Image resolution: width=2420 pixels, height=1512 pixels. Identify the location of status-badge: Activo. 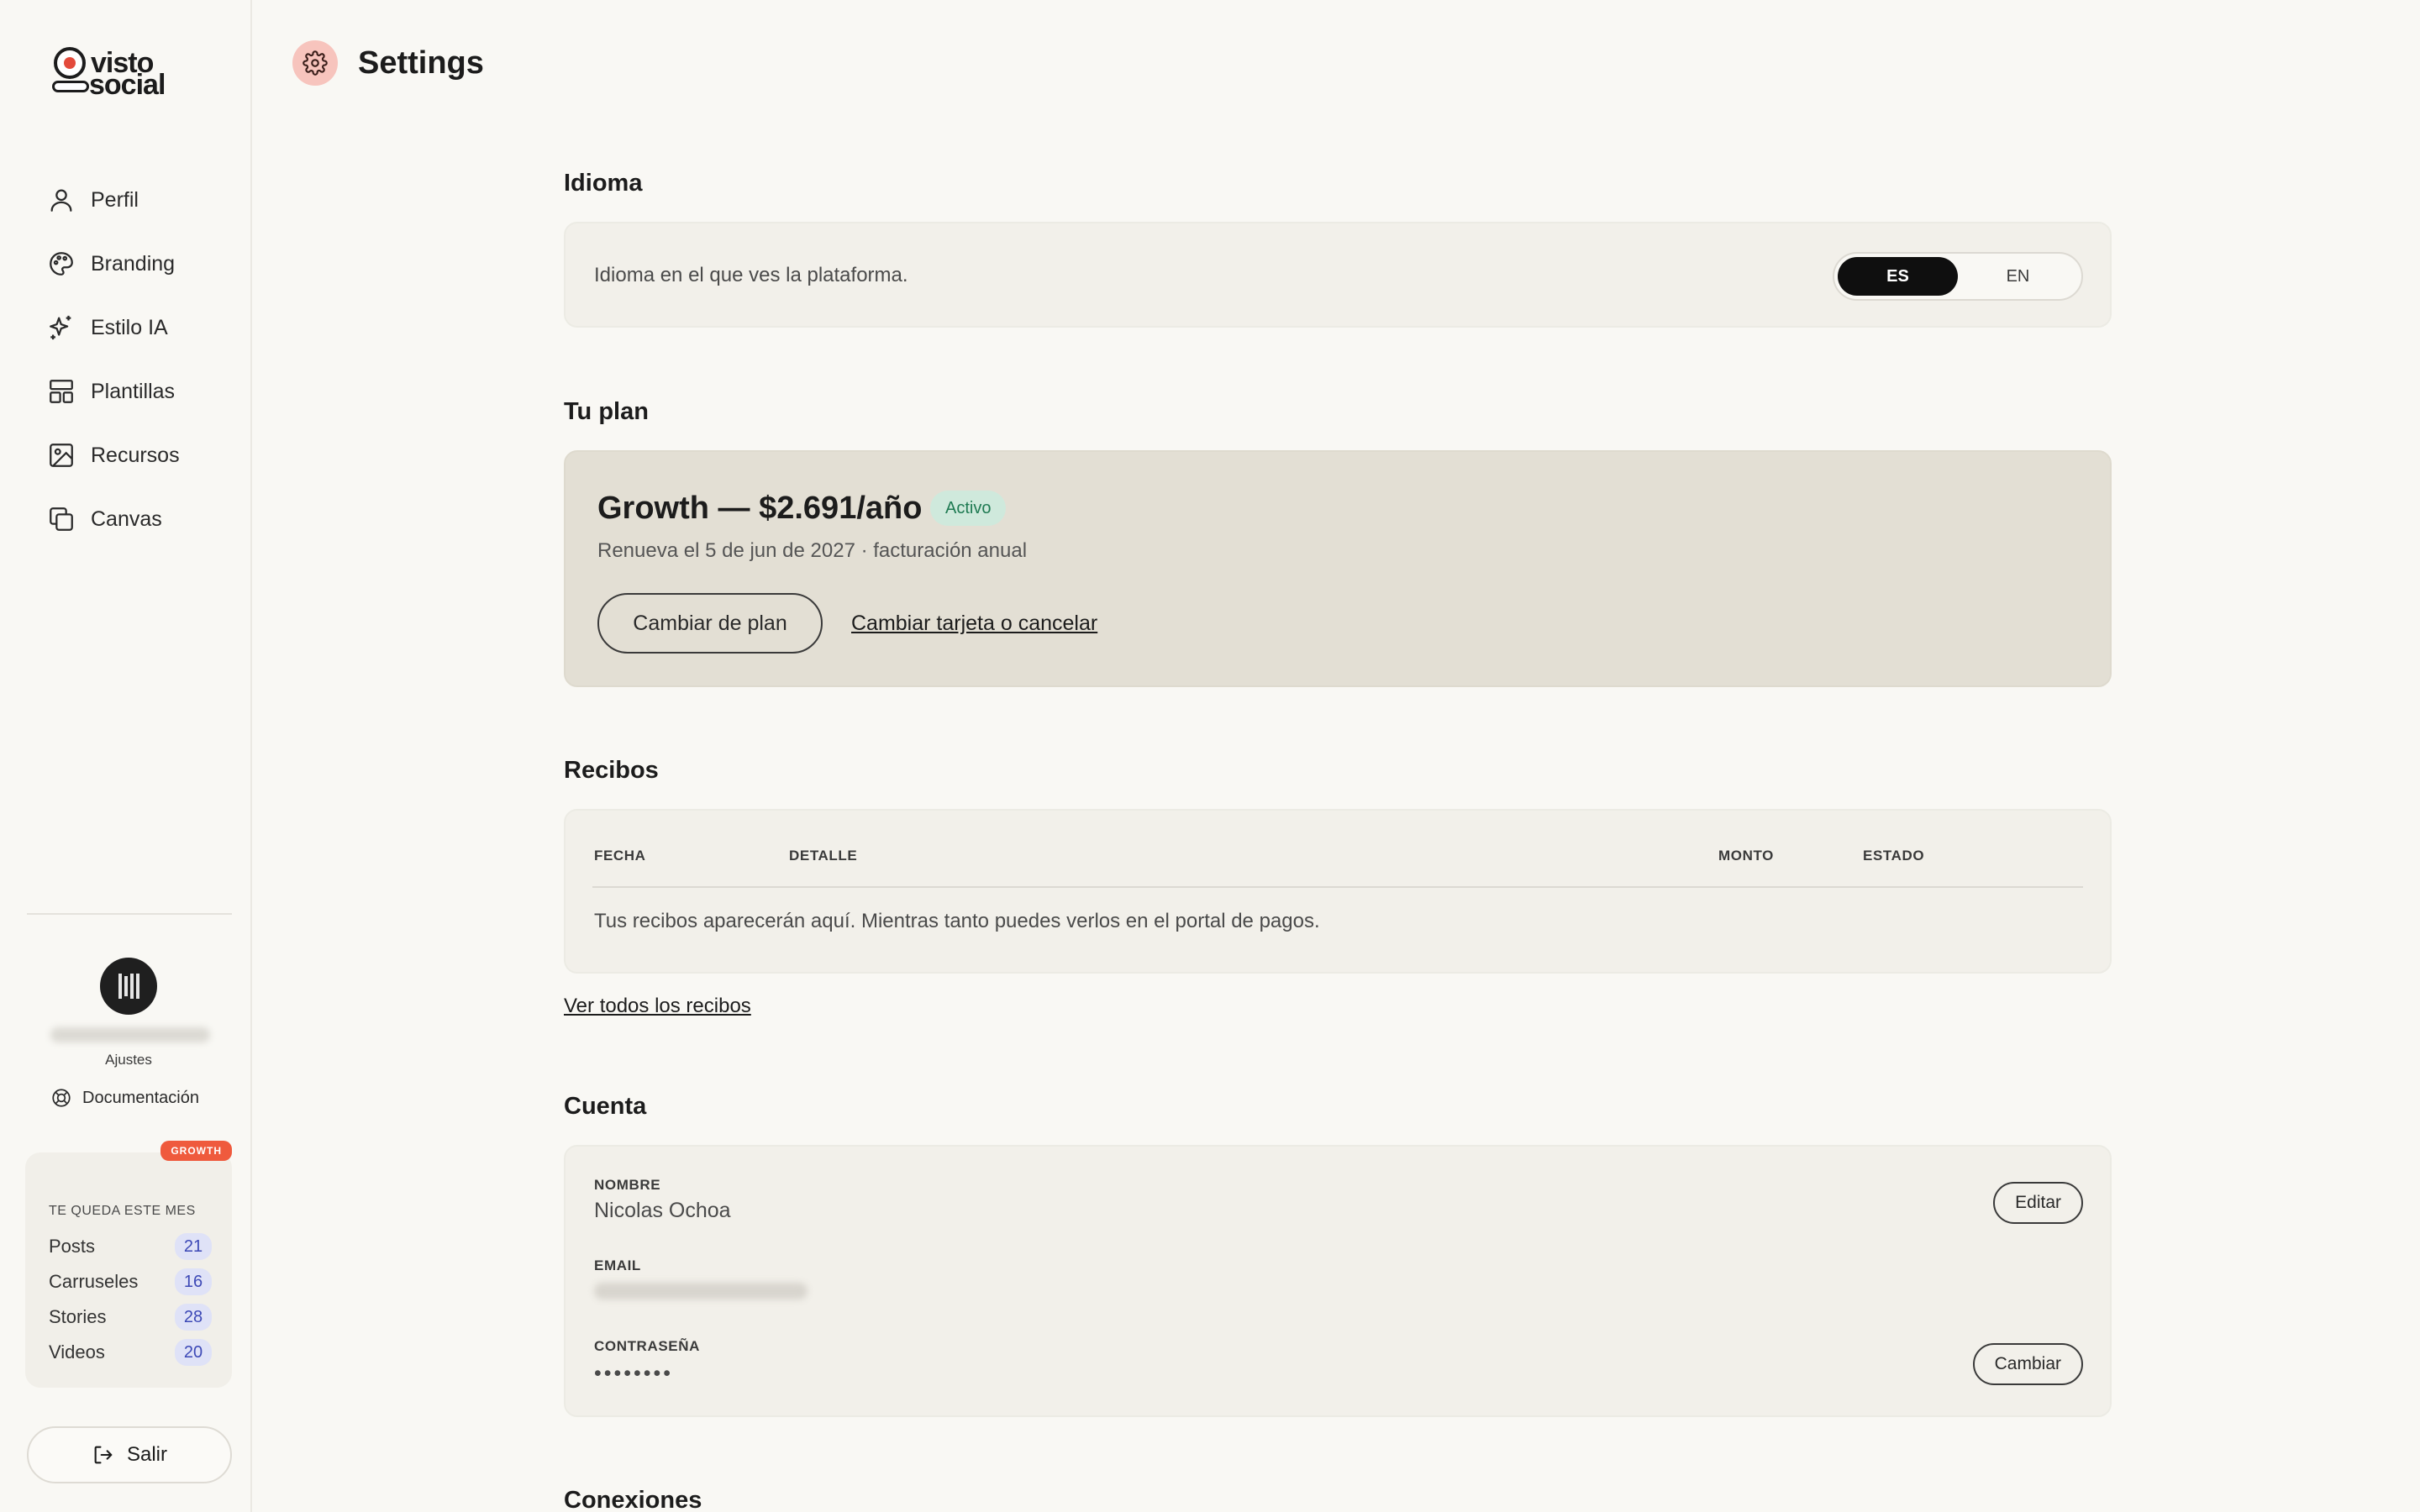
(968, 508).